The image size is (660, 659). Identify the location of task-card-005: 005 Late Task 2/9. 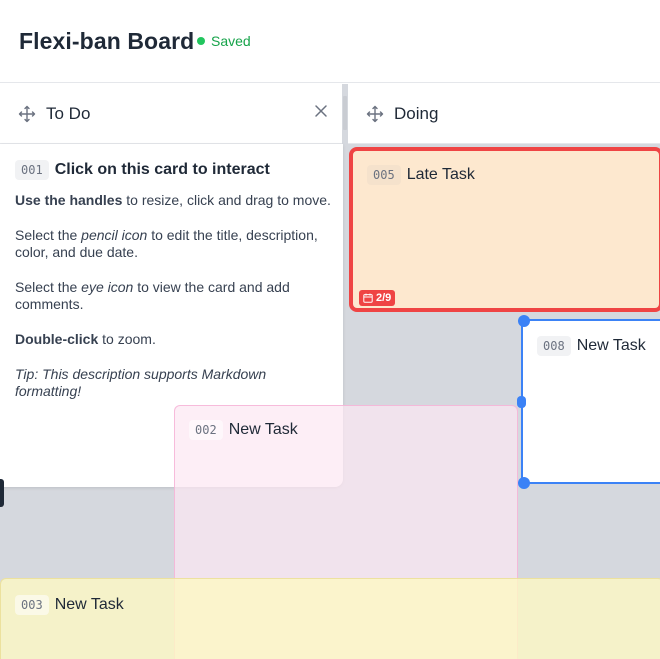
(504, 229).